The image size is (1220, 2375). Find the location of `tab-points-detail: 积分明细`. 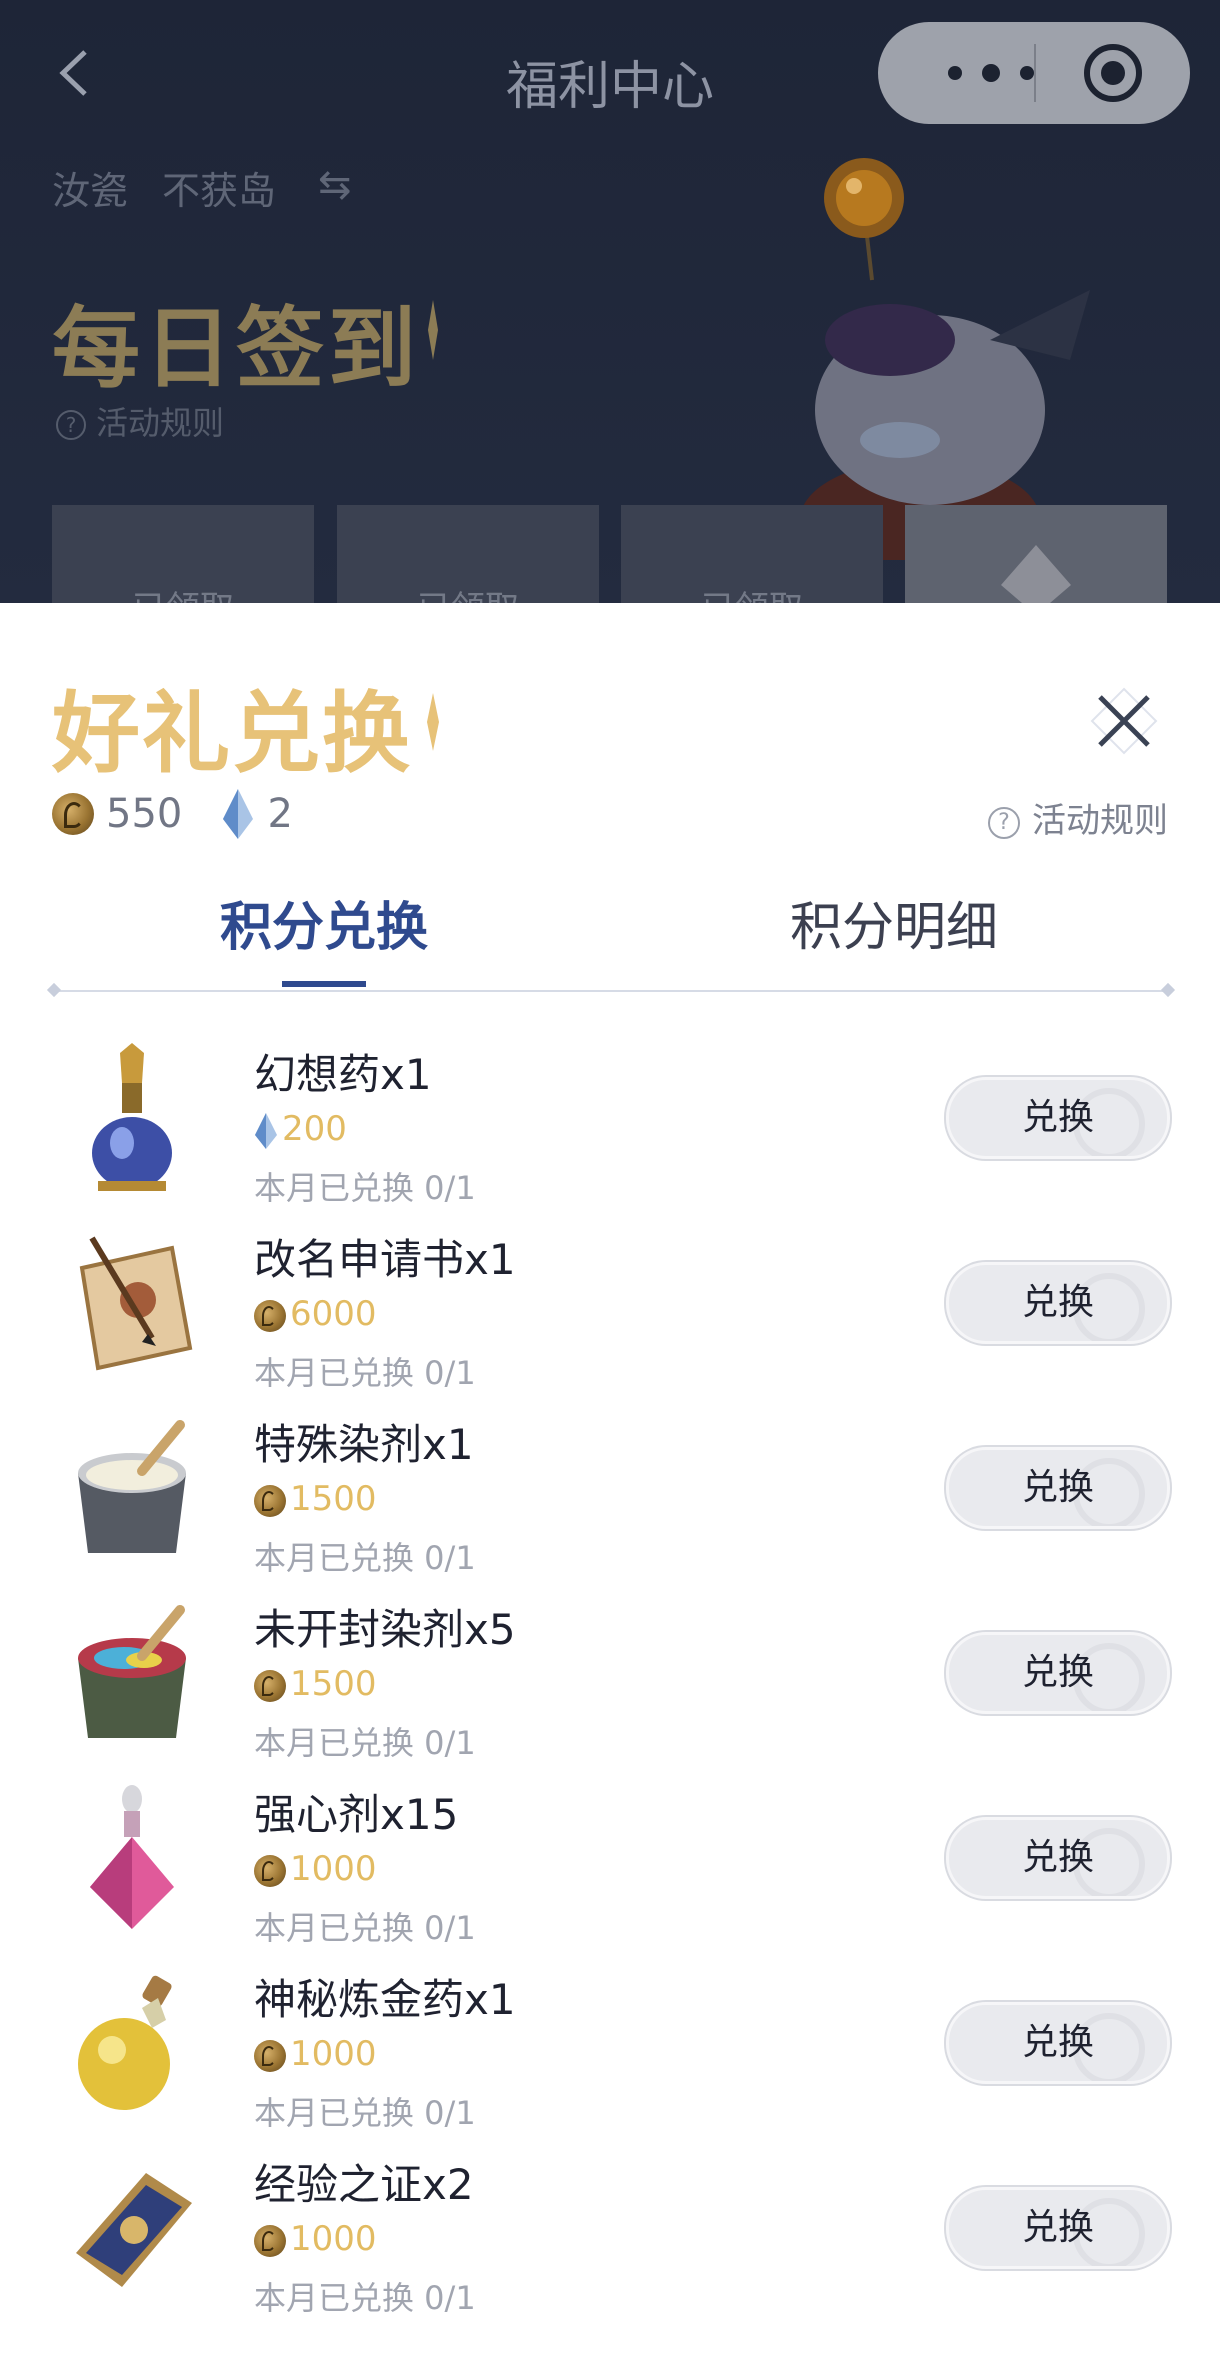

tab-points-detail: 积分明细 is located at coordinates (894, 922).